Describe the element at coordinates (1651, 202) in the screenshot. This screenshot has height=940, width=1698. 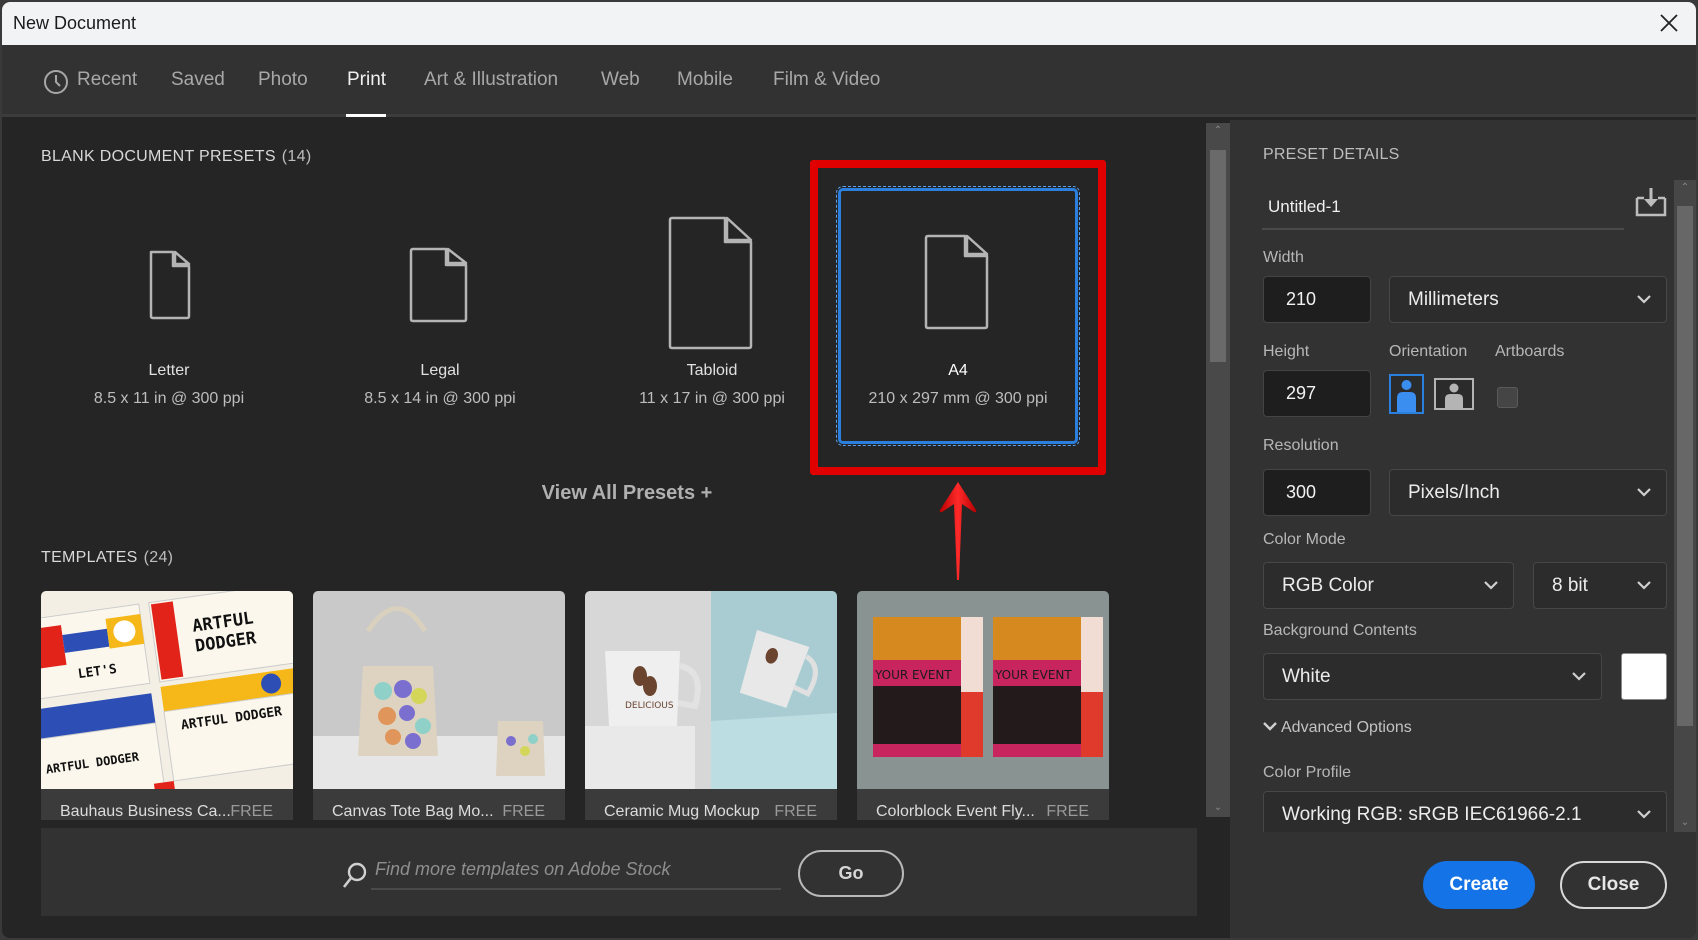
I see `save-preset-icon` at that location.